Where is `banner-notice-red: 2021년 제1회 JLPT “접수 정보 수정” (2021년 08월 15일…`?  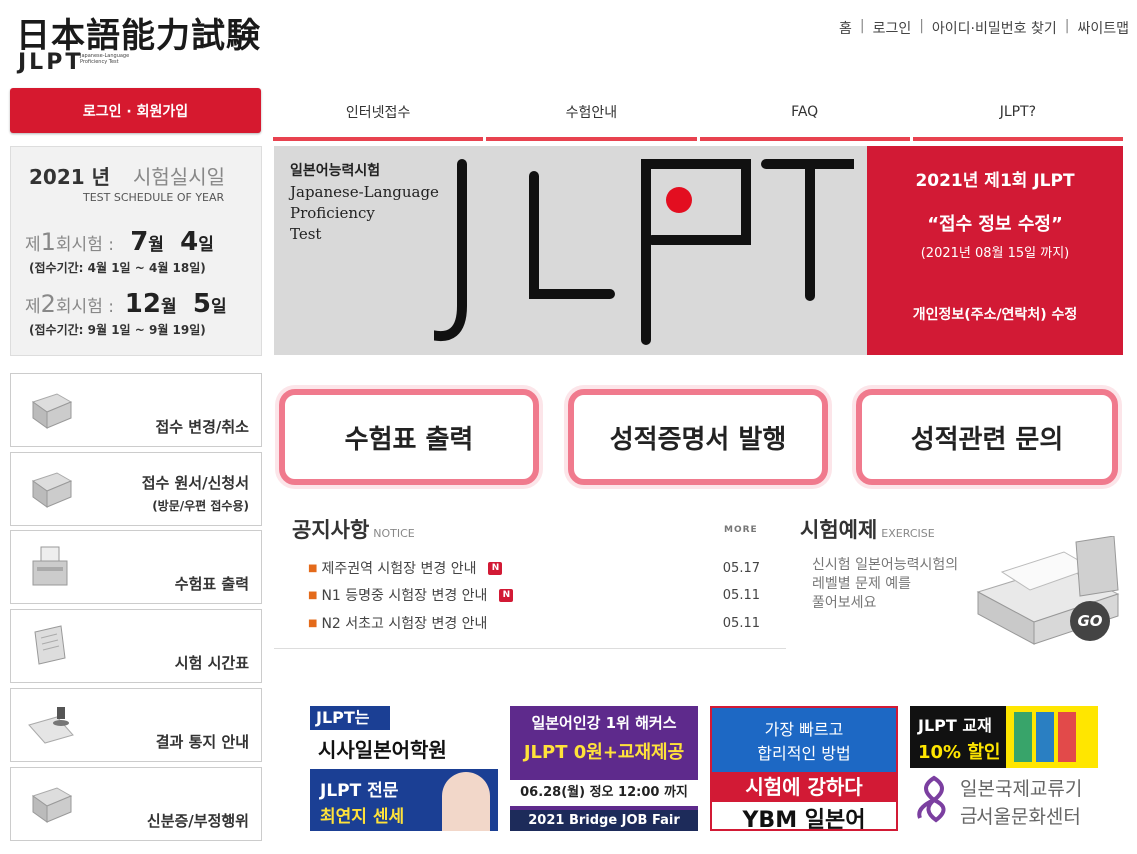 banner-notice-red: 2021년 제1회 JLPT “접수 정보 수정” (2021년 08월 15일… is located at coordinates (995, 250).